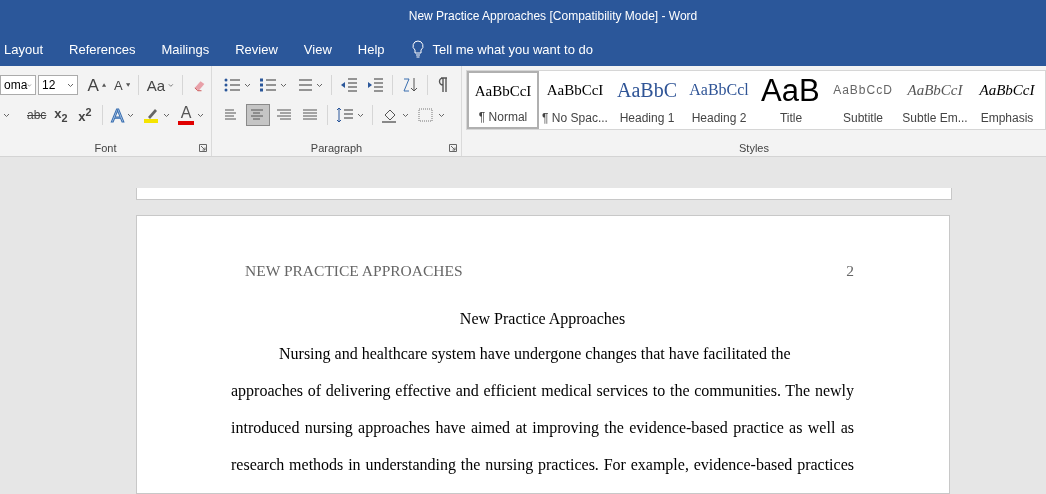 This screenshot has height=494, width=1046. Describe the element at coordinates (417, 49) in the screenshot. I see `lightbulb-icon` at that location.